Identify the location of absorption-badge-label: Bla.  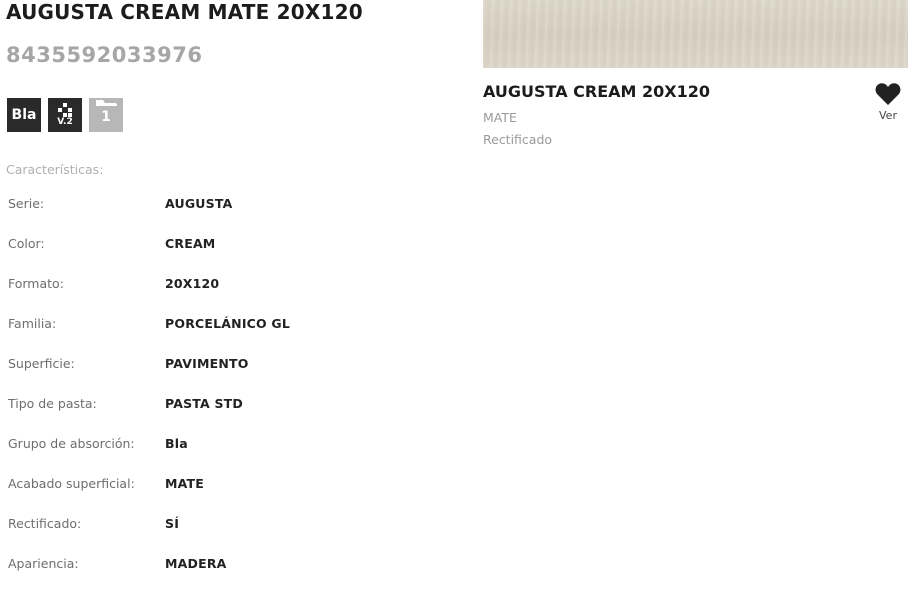
(24, 115).